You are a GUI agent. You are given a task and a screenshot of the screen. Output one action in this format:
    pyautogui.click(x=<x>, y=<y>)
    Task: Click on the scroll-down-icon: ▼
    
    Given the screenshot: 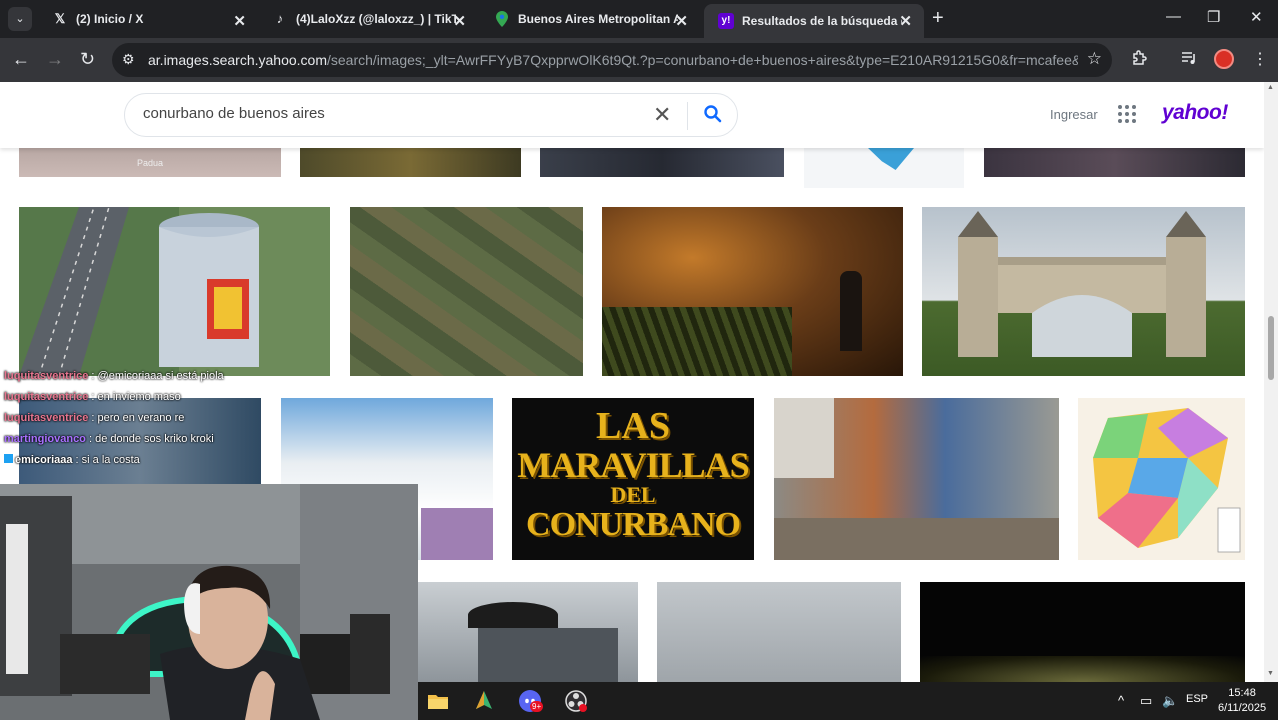 What is the action you would take?
    pyautogui.click(x=1270, y=673)
    